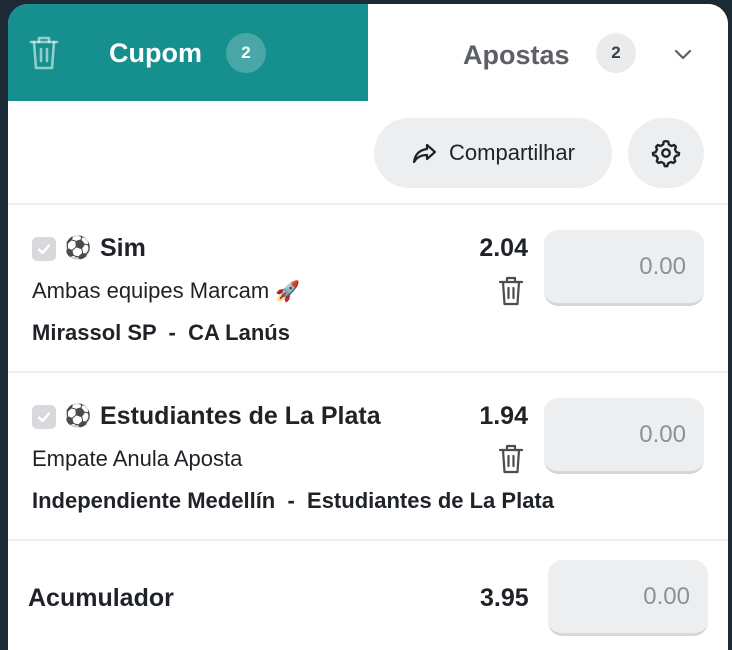 The width and height of the screenshot is (732, 650). I want to click on bet-match: Mirassol SP - CA Lanús, so click(161, 332).